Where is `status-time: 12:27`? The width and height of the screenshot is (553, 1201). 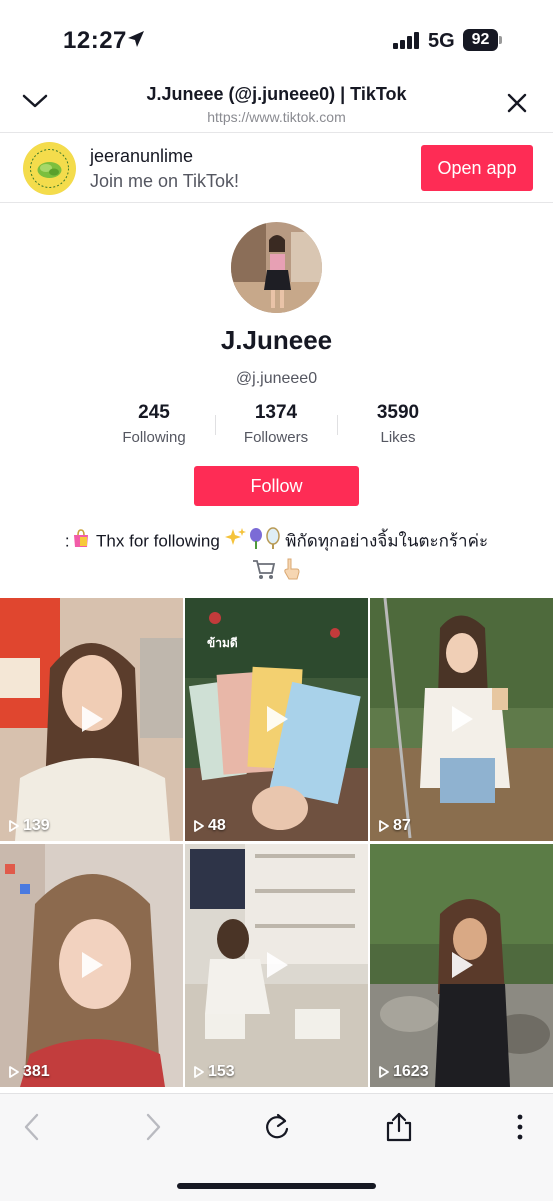 status-time: 12:27 is located at coordinates (95, 40).